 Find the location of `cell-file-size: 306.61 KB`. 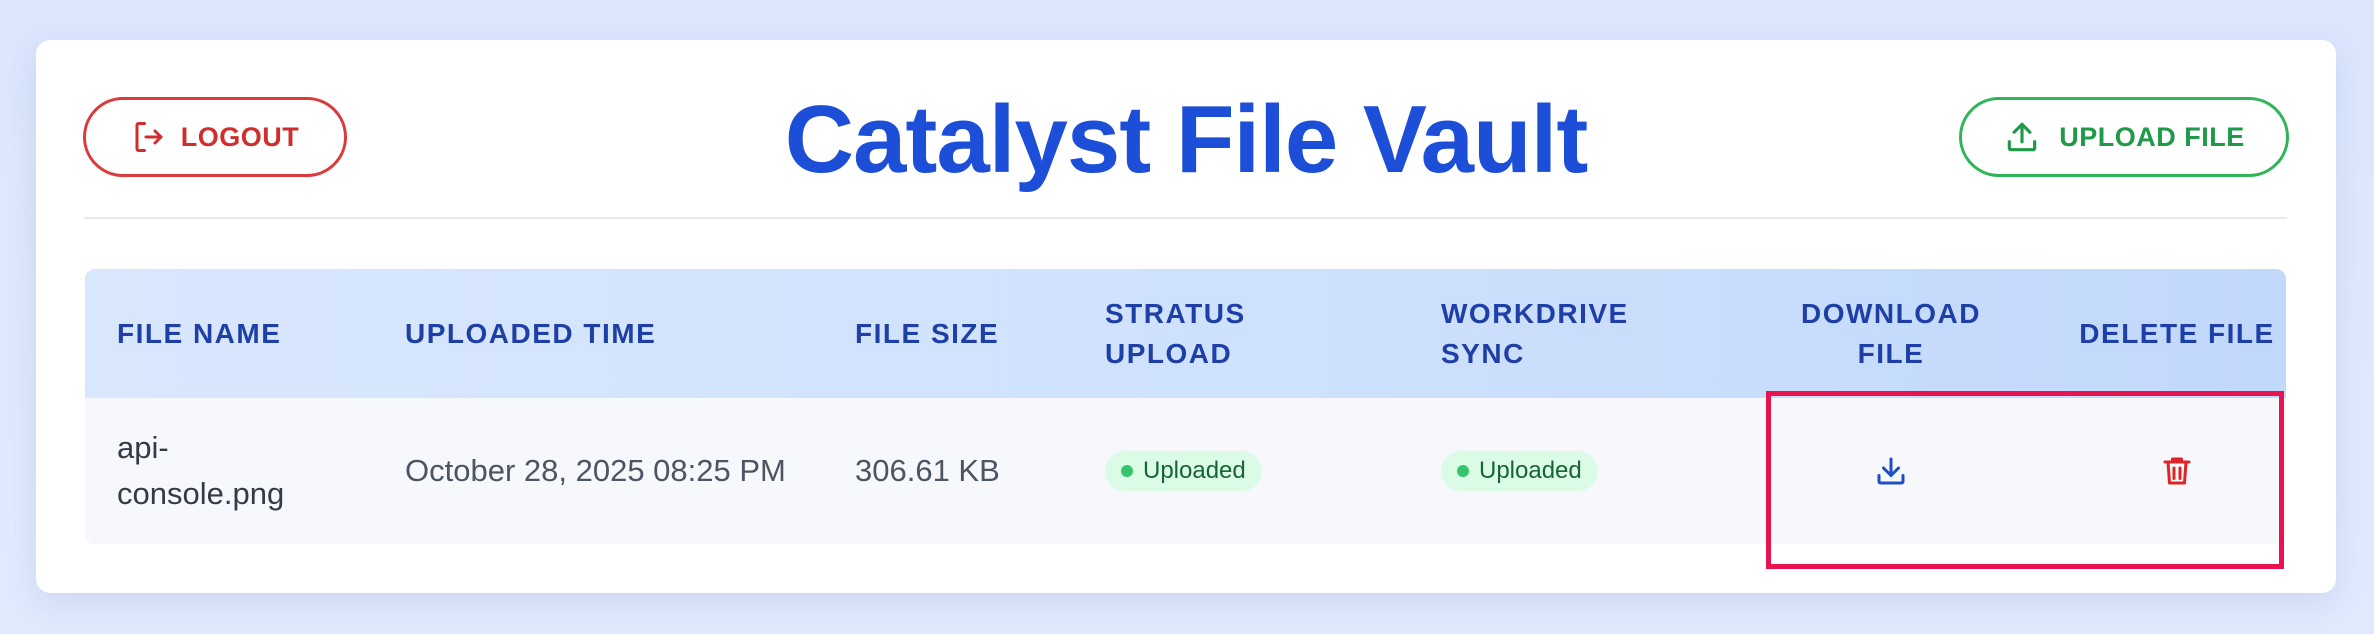

cell-file-size: 306.61 KB is located at coordinates (927, 470).